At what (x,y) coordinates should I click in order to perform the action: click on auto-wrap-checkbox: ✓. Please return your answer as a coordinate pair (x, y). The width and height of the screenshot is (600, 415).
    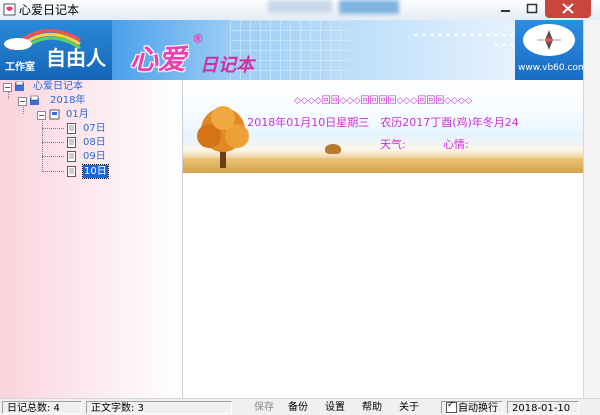
    Looking at the image, I should click on (451, 406).